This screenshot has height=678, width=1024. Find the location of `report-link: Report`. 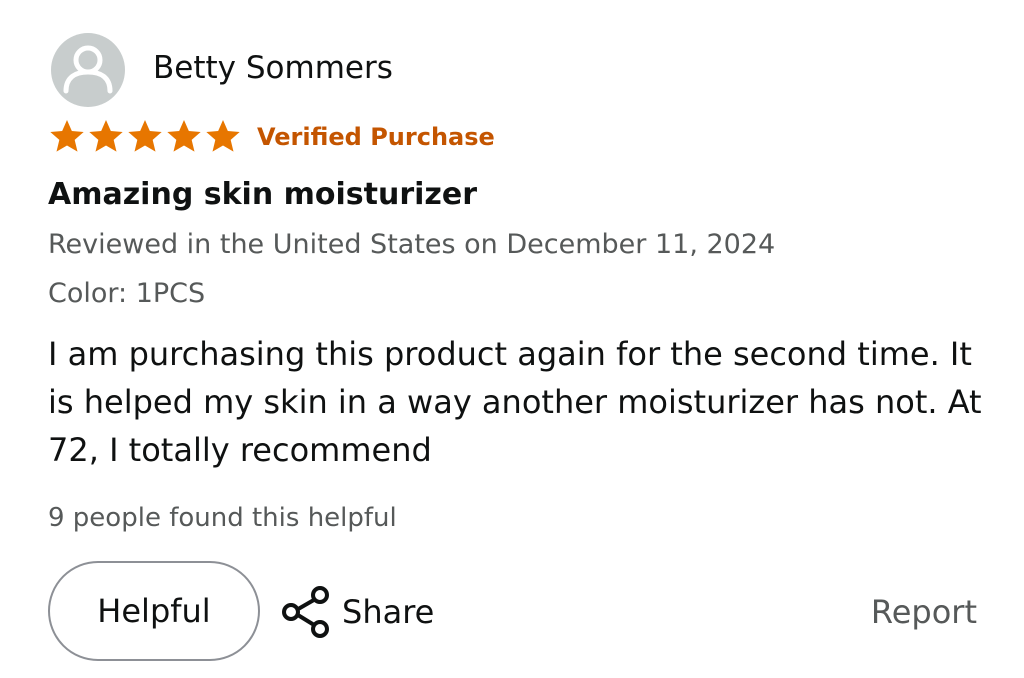

report-link: Report is located at coordinates (924, 612).